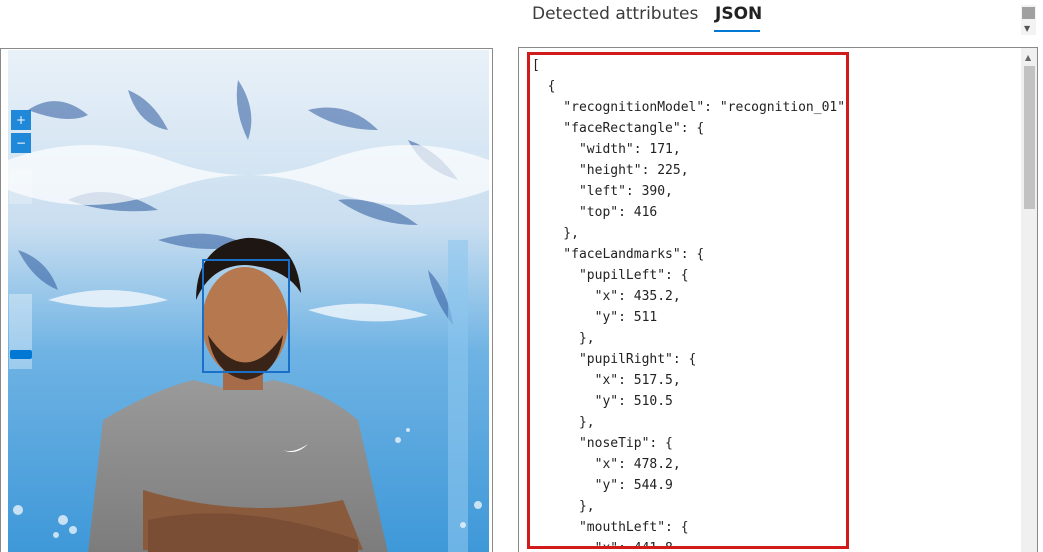  I want to click on zoom-out-button: −, so click(21, 143).